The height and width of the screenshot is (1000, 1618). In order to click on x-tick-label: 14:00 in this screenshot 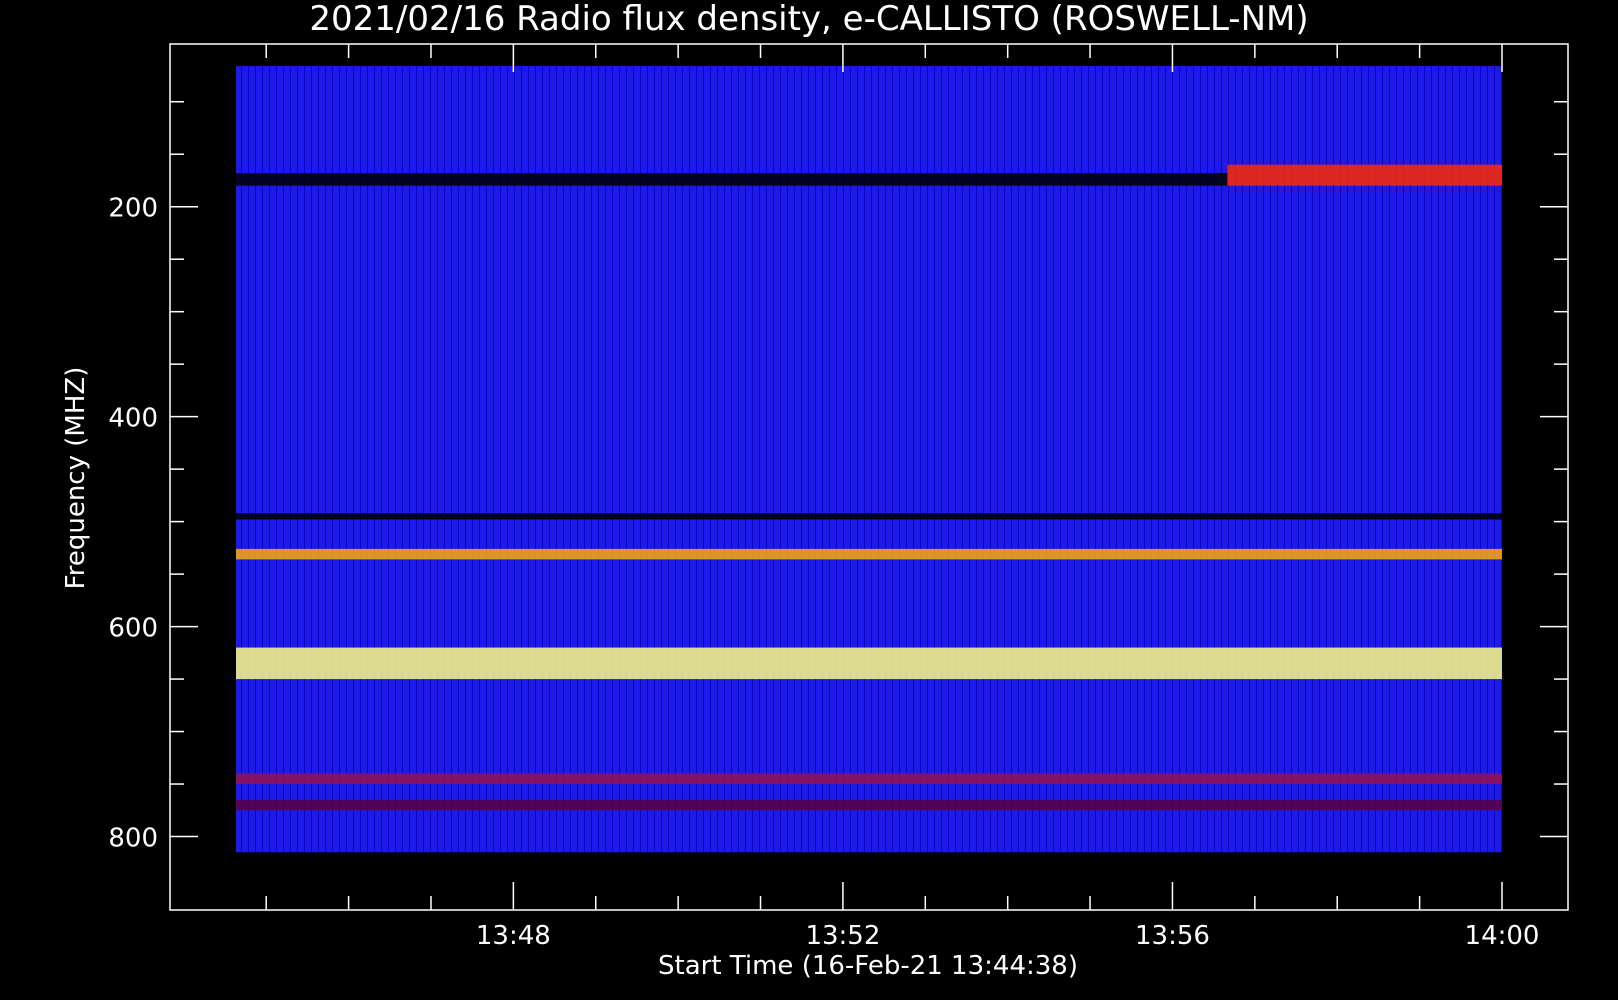, I will do `click(1502, 936)`.